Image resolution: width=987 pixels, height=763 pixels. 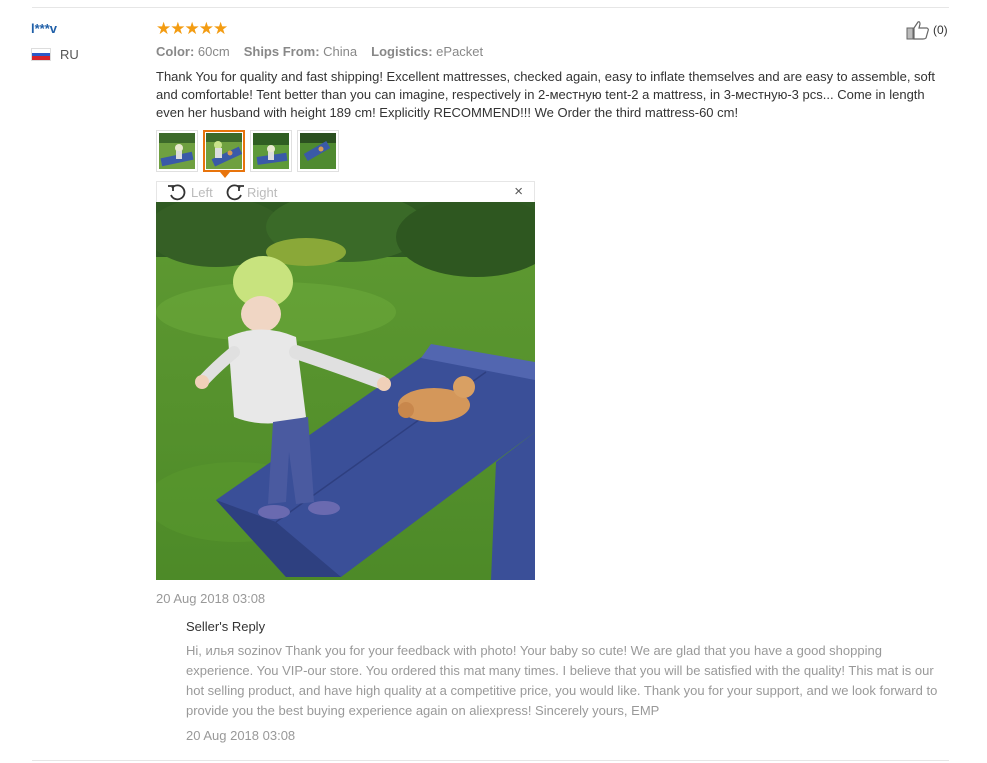 What do you see at coordinates (55, 54) in the screenshot?
I see `reviewer-country: RU` at bounding box center [55, 54].